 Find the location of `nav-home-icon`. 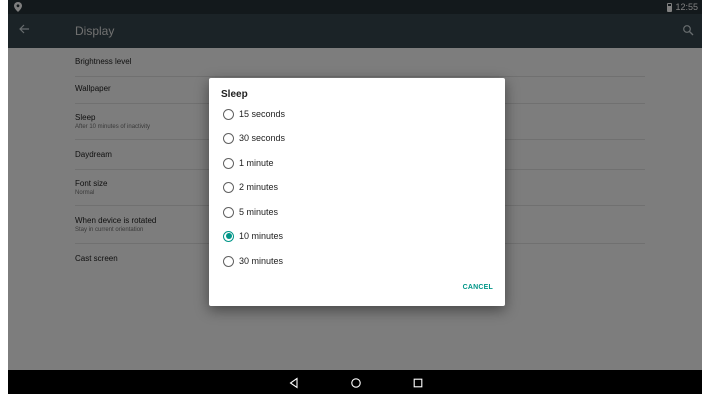

nav-home-icon is located at coordinates (356, 382).